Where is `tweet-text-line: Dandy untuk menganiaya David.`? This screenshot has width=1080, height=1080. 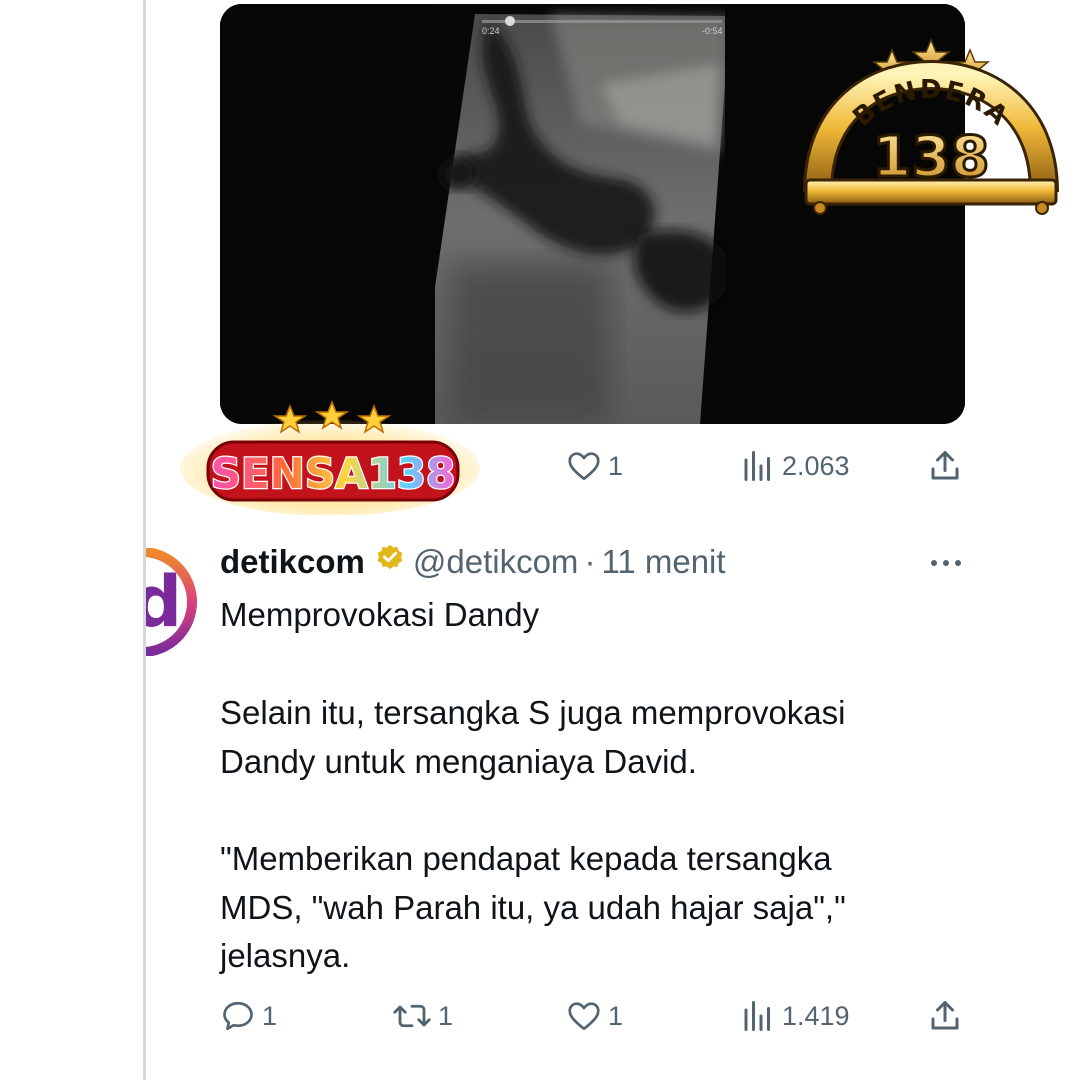
tweet-text-line: Dandy untuk menganiaya David. is located at coordinates (458, 761).